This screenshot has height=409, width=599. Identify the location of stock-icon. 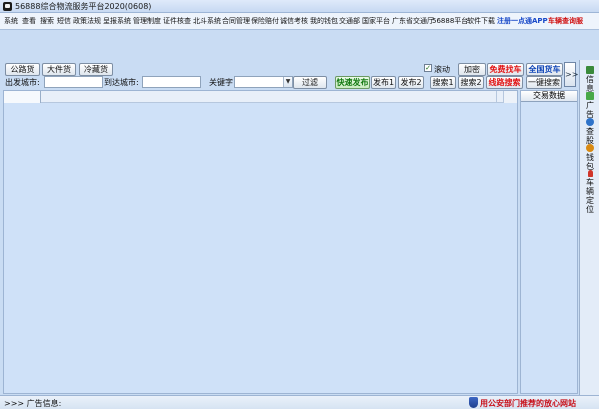
(590, 122).